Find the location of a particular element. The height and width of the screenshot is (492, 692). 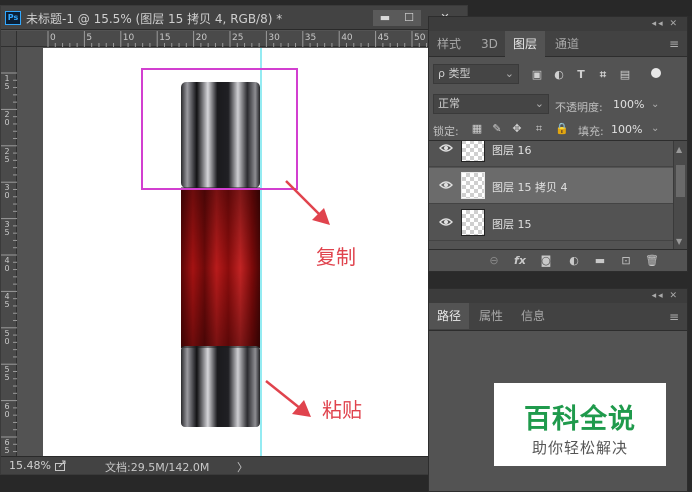

ruler-label: 25 is located at coordinates (238, 38).